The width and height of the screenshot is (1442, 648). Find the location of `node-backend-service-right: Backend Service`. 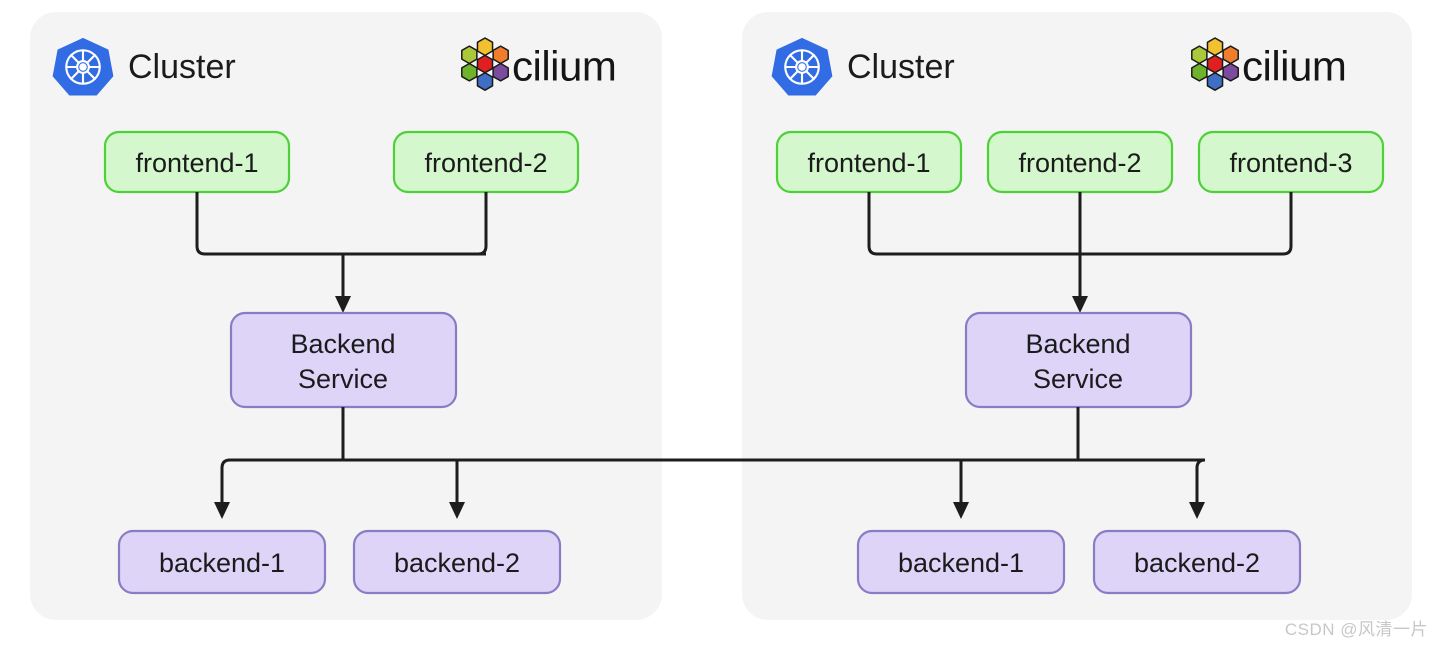

node-backend-service-right: Backend Service is located at coordinates (1078, 360).